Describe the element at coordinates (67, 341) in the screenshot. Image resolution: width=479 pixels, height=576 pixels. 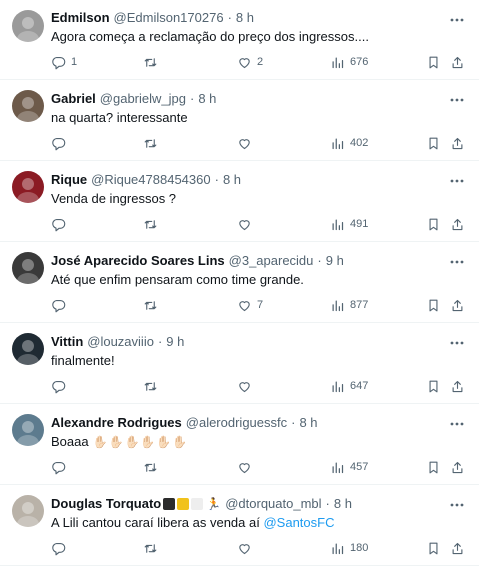
I see `display-name: Vittin` at that location.